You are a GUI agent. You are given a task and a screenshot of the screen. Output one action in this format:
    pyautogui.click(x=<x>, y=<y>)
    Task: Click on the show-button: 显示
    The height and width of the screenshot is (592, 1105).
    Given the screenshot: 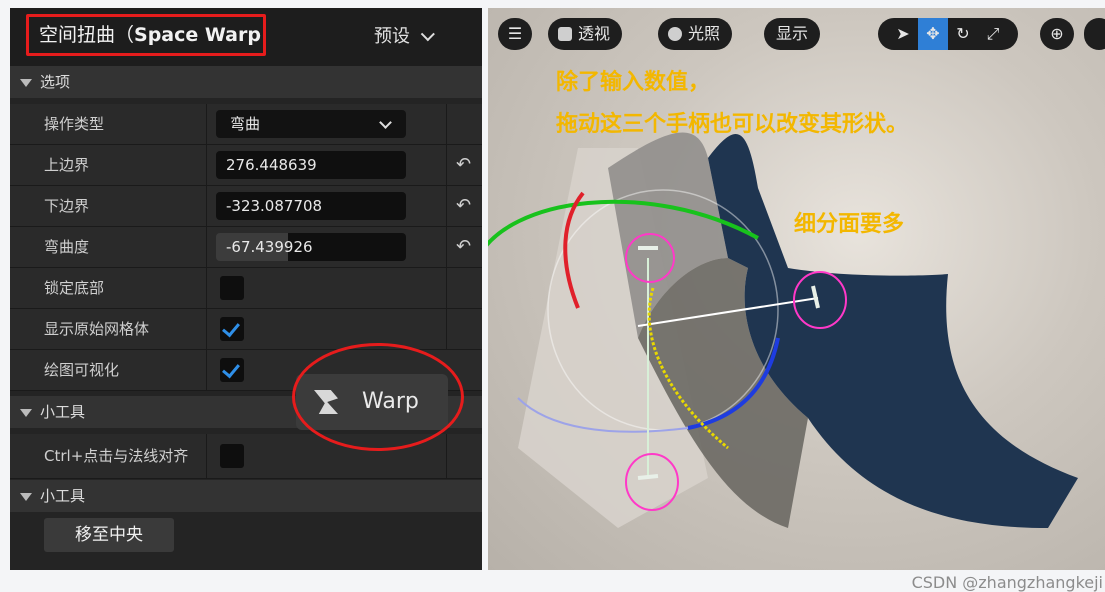 What is the action you would take?
    pyautogui.click(x=792, y=34)
    